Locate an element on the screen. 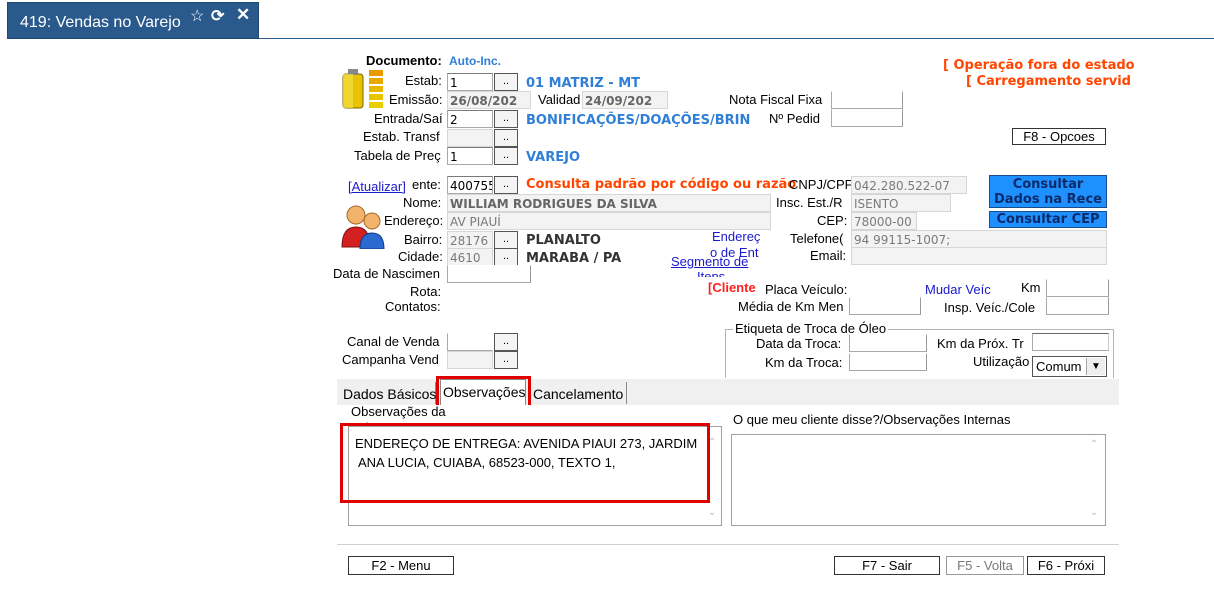 This screenshot has height=591, width=1214. estab-lookup-button: .. is located at coordinates (506, 82).